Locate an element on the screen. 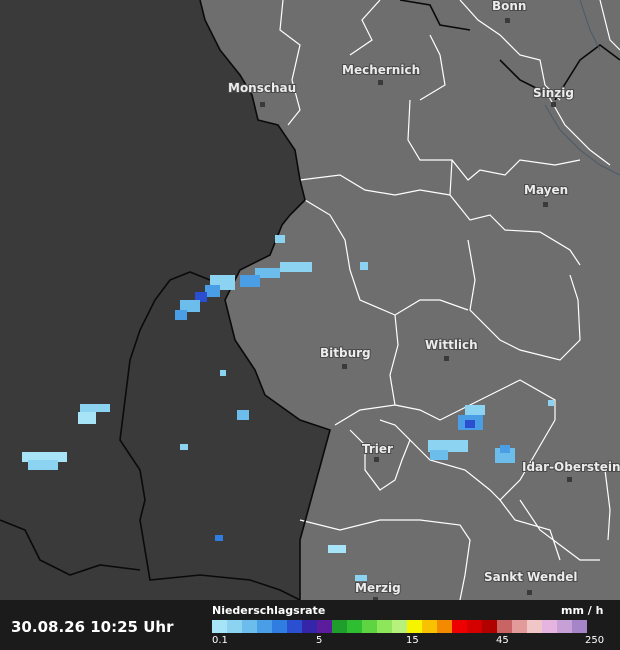 This screenshot has height=650, width=620. city-label: Sankt Wendel is located at coordinates (531, 577).